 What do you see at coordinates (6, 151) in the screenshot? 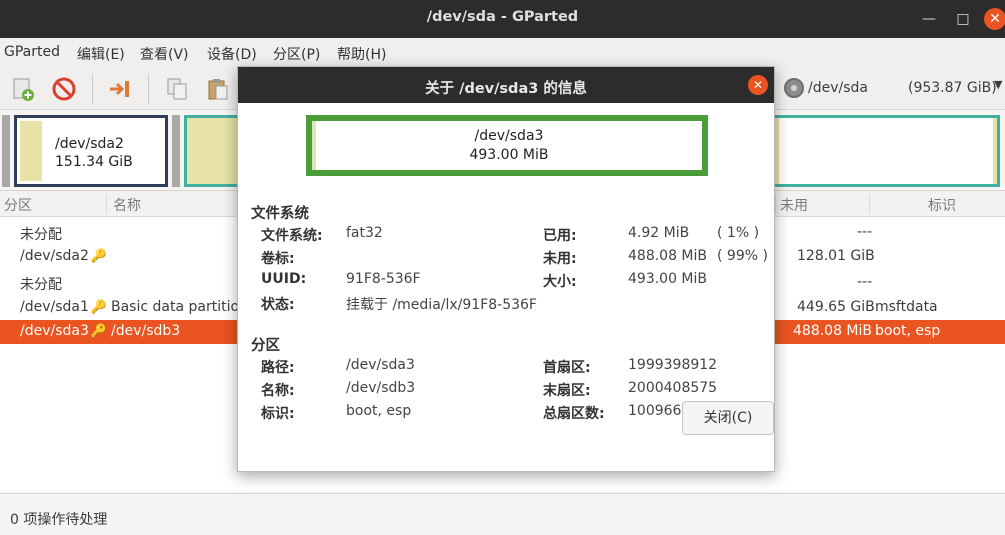
I see `disk-segment-unallocated` at bounding box center [6, 151].